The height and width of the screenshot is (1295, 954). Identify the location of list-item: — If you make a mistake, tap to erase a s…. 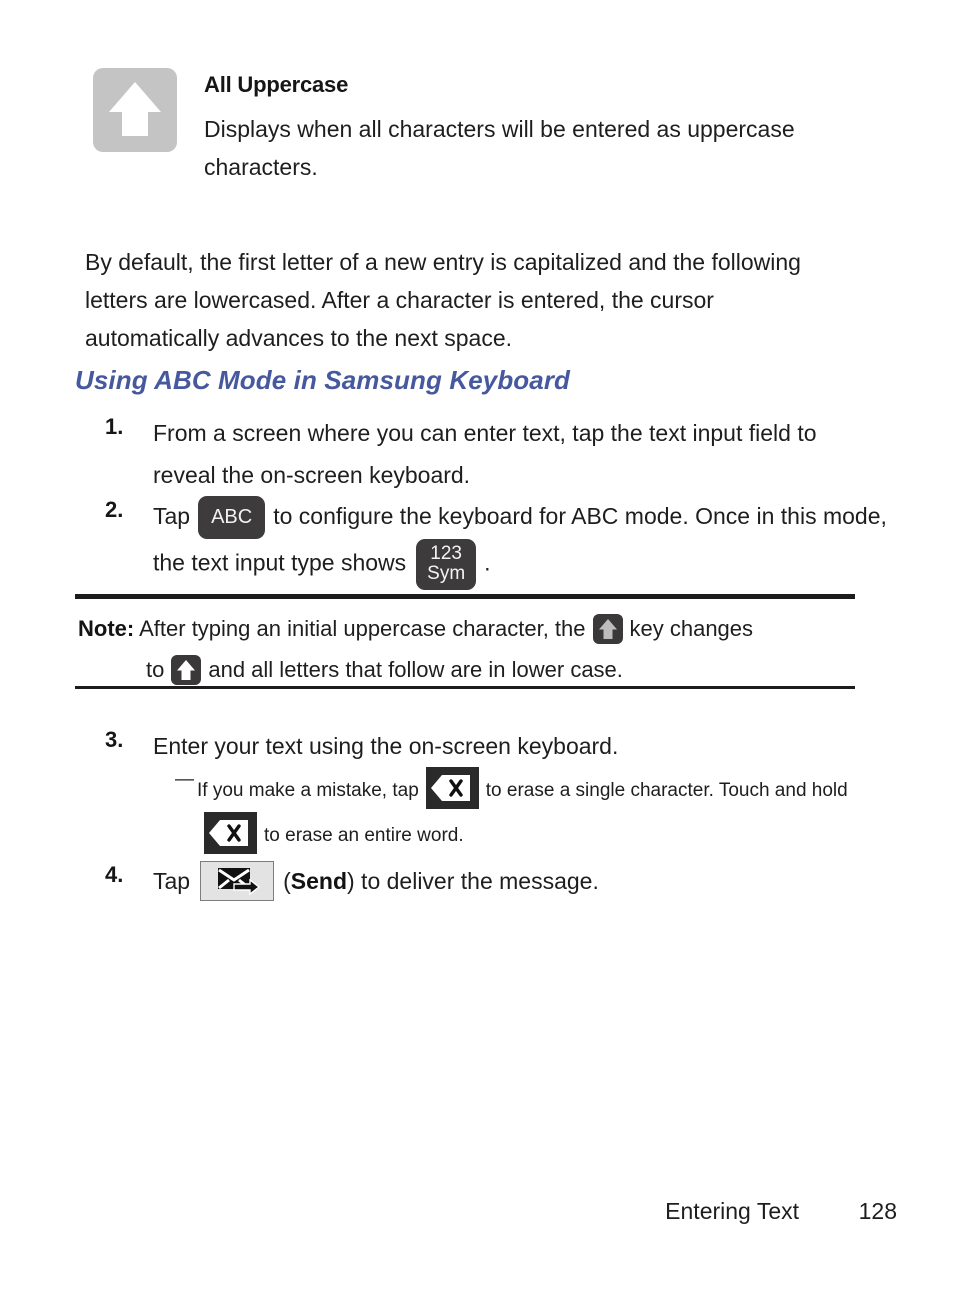
(525, 812).